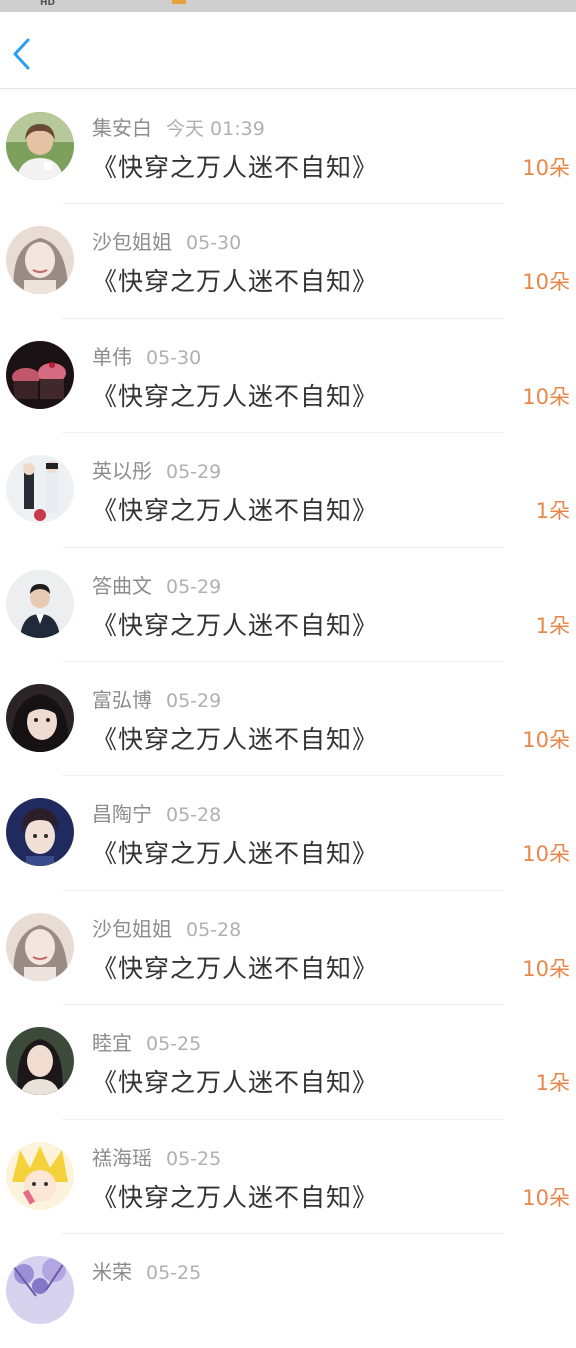  I want to click on username: 昌陶宁, so click(122, 814).